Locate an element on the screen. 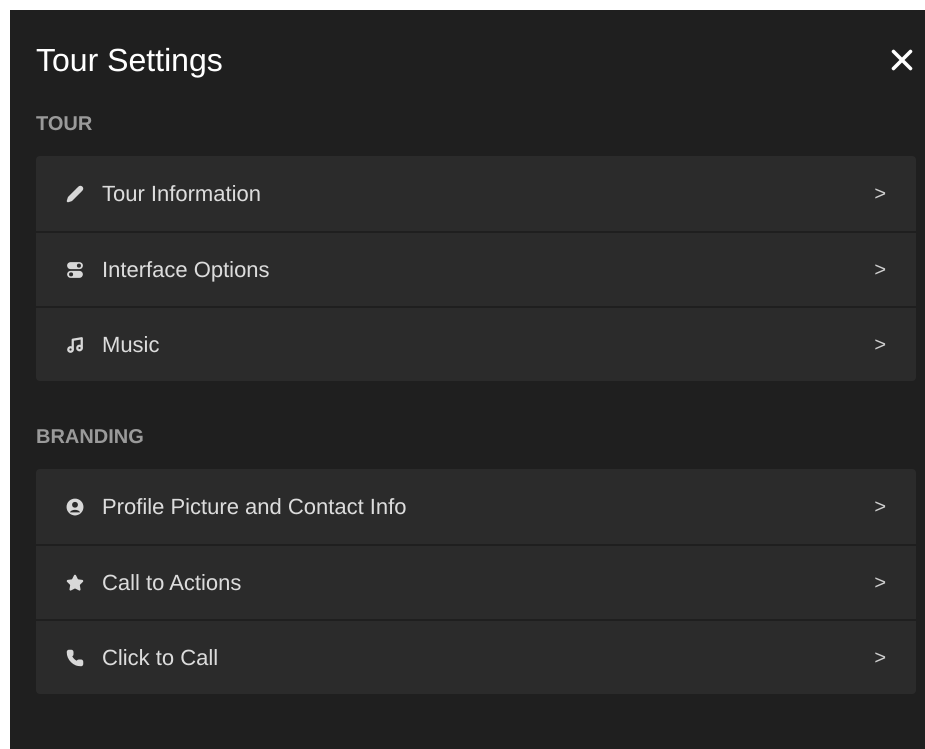 This screenshot has width=925, height=749. settings-item: Interface Options > is located at coordinates (476, 268).